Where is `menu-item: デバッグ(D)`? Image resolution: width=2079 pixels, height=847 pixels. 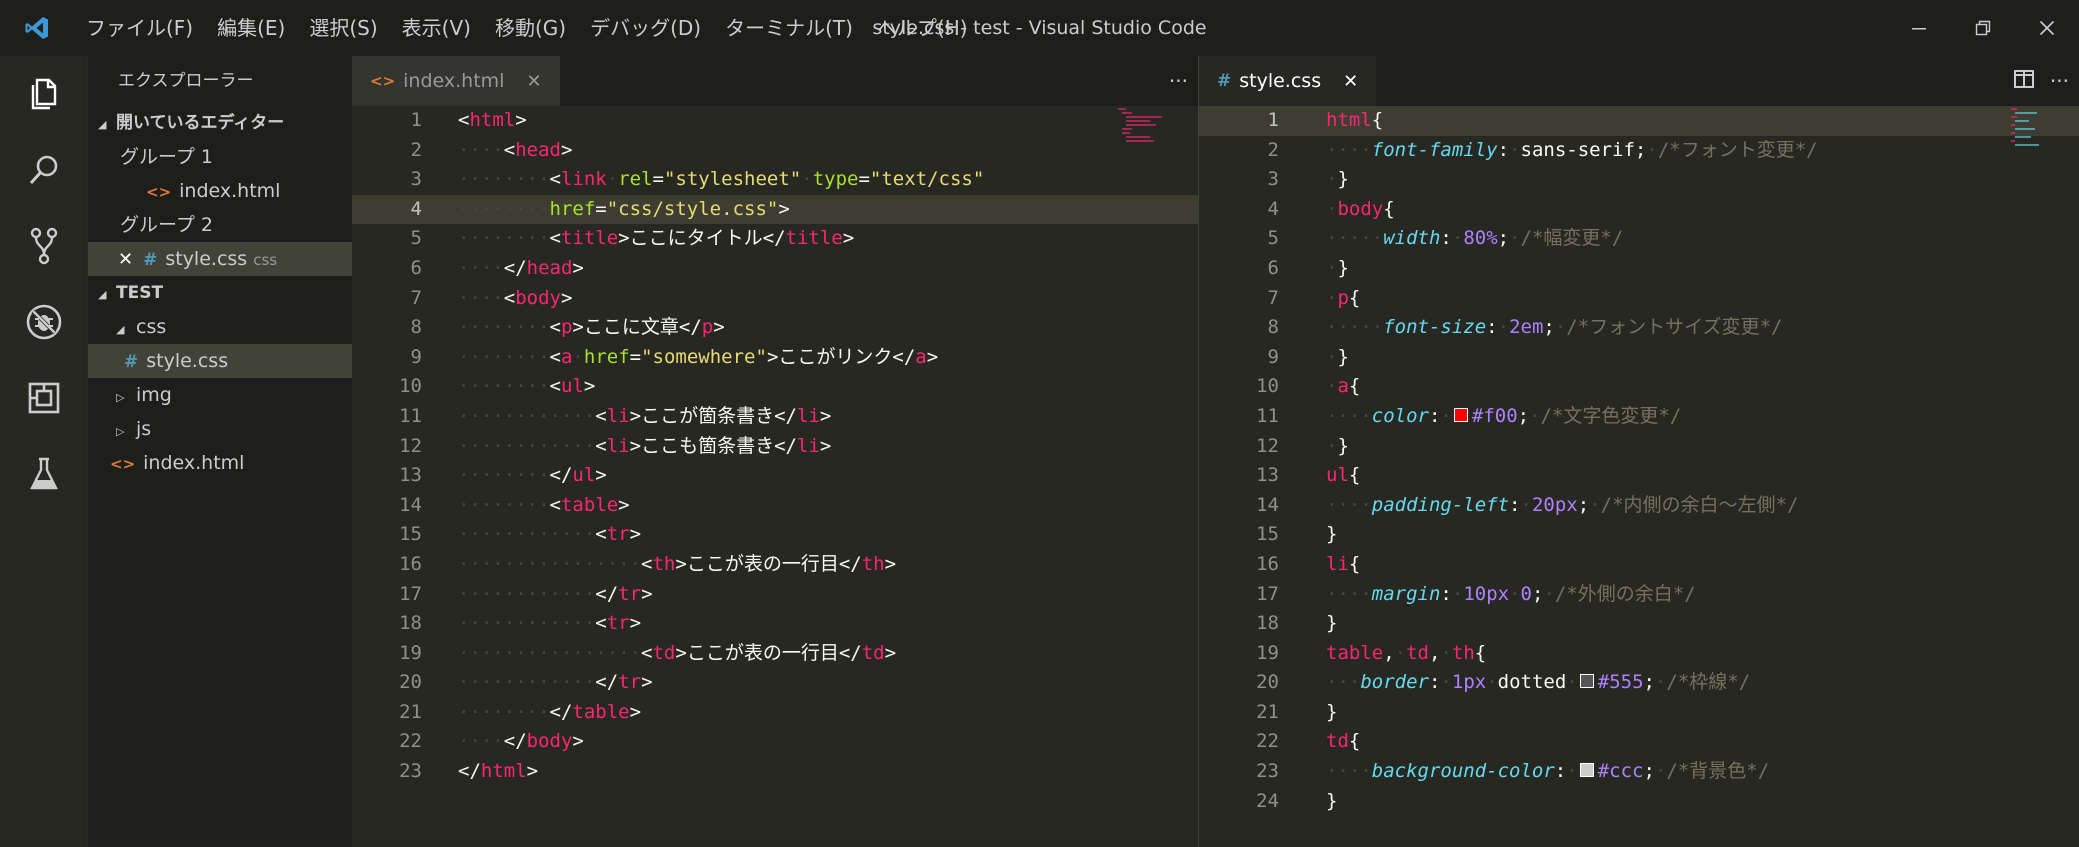 menu-item: デバッグ(D) is located at coordinates (645, 28).